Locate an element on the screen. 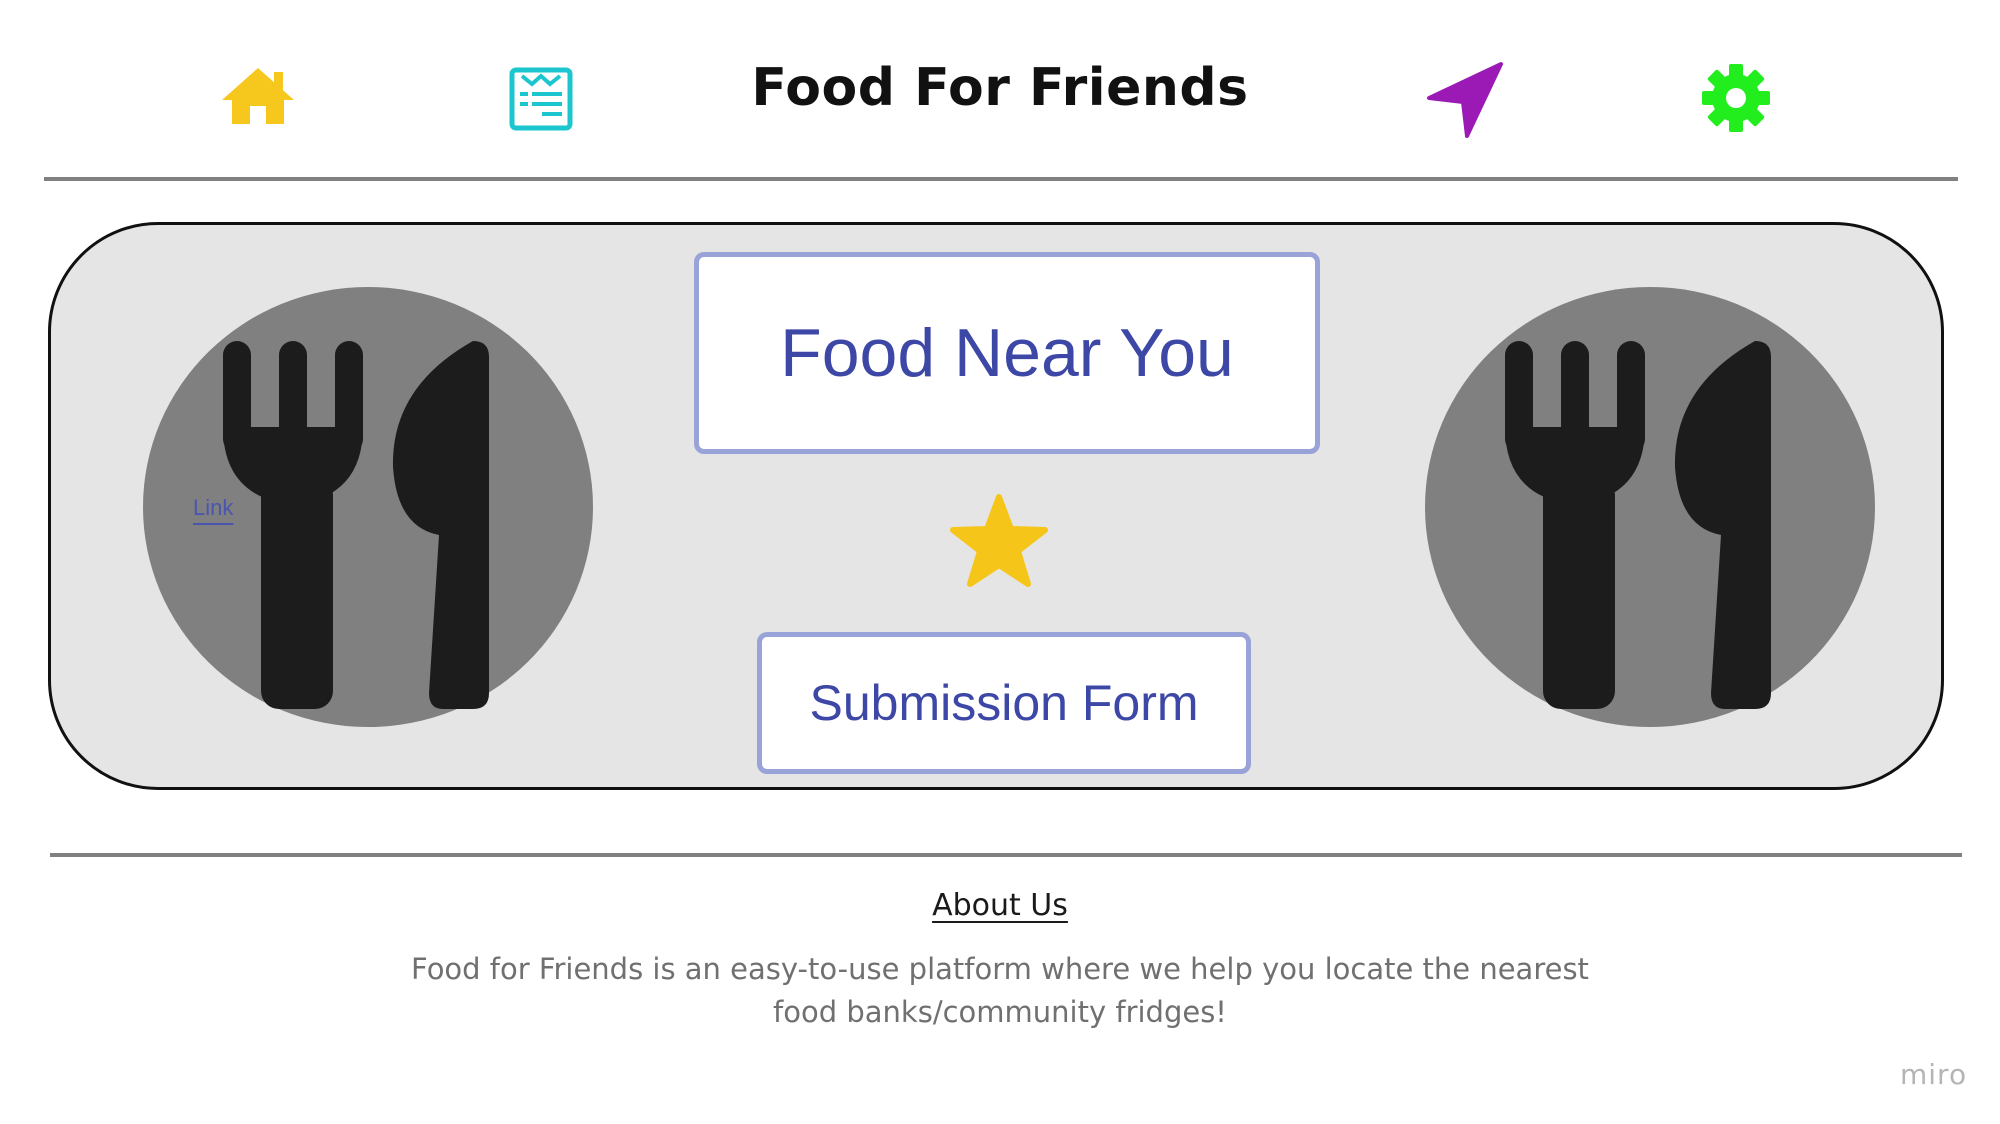 Image resolution: width=2000 pixels, height=1124 pixels. submission-form-button: Submission Form is located at coordinates (1004, 703).